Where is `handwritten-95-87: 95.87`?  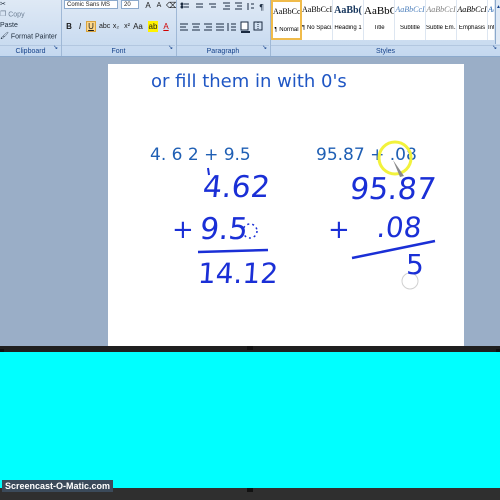 handwritten-95-87: 95.87 is located at coordinates (393, 189).